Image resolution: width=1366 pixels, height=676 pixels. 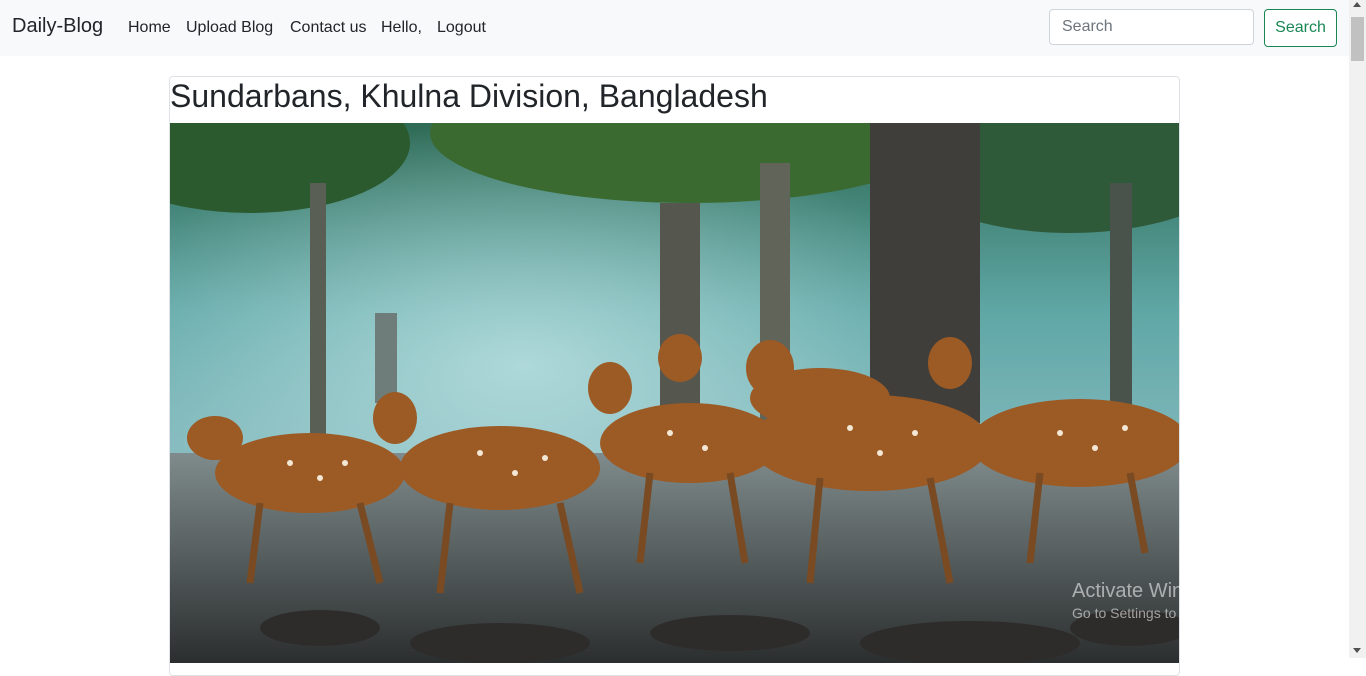 I want to click on activation-watermark-subtitle: Go to Settings to activate Windows., so click(x=1182, y=613).